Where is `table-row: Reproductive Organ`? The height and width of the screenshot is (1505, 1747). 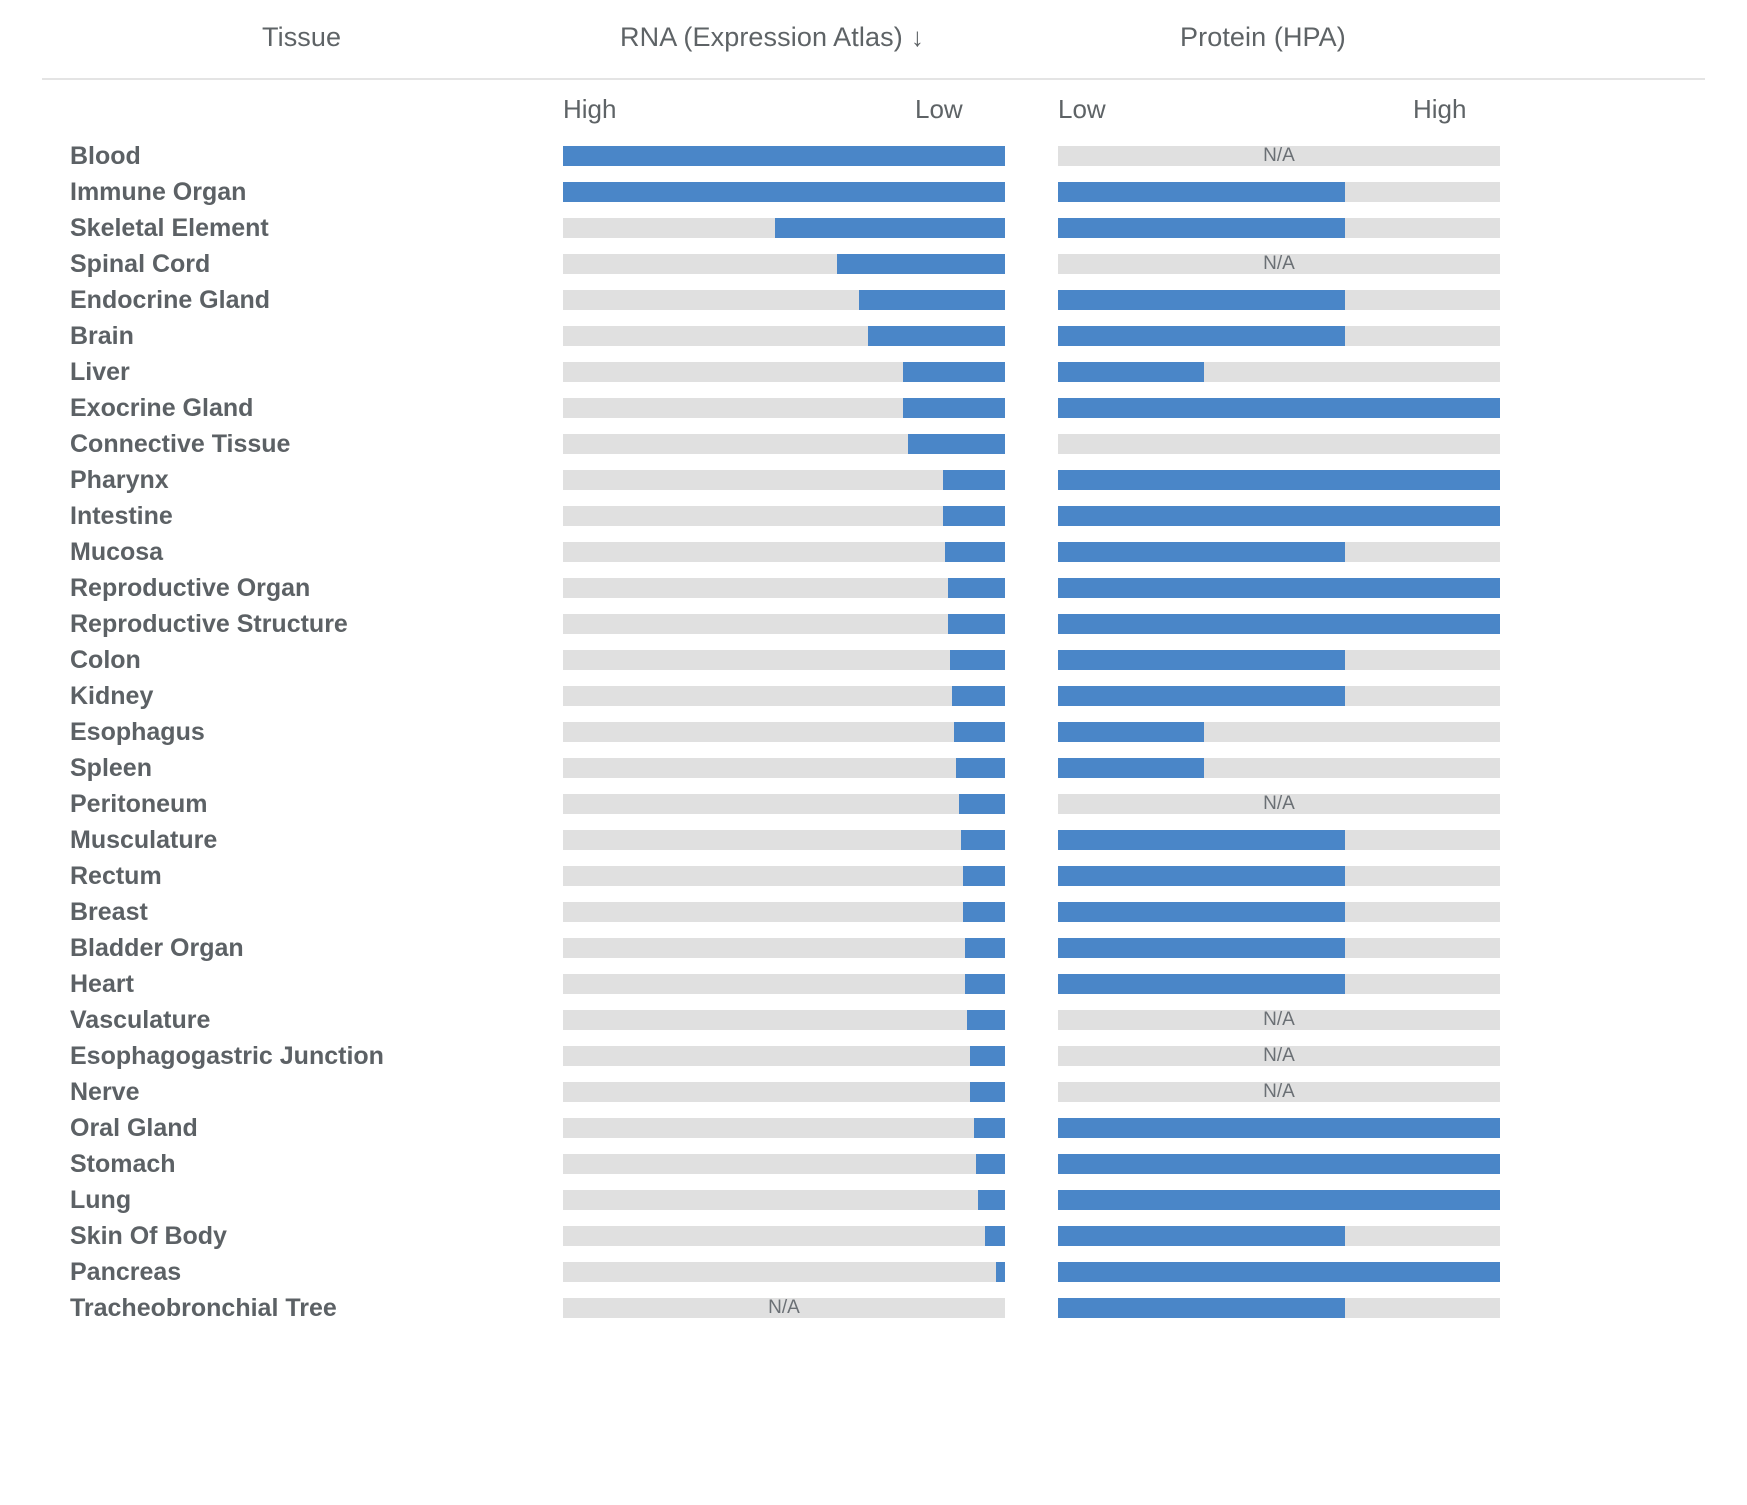 table-row: Reproductive Organ is located at coordinates (873, 588).